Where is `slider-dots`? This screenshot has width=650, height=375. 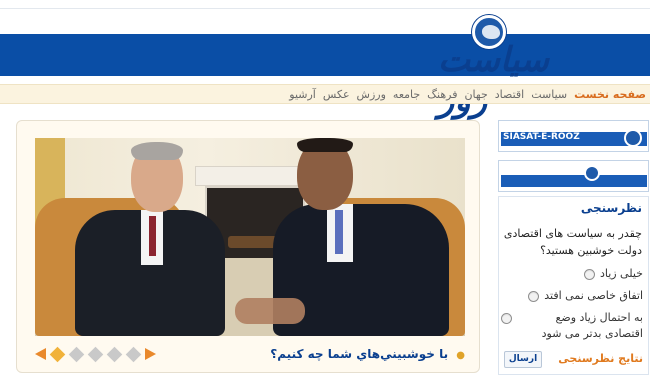 slider-dots is located at coordinates (95, 354).